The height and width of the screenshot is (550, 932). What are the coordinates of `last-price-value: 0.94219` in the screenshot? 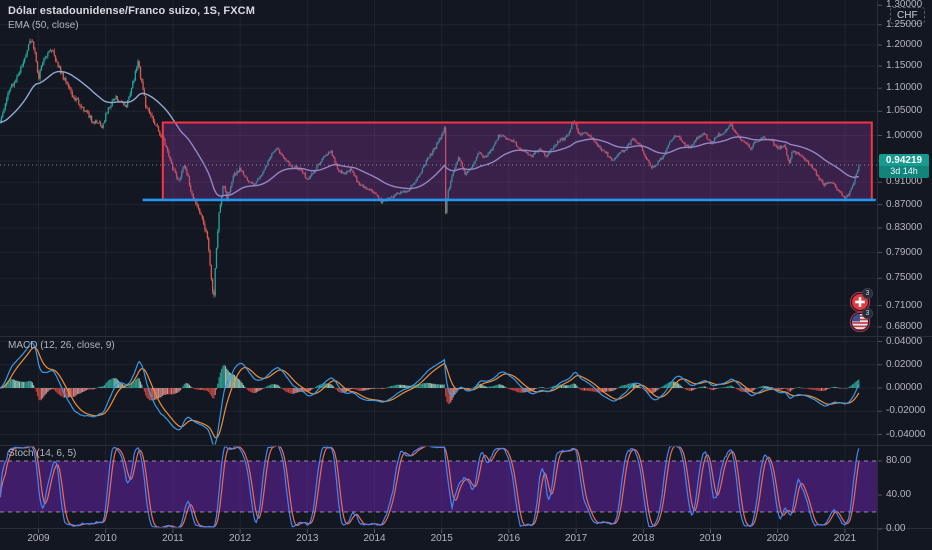 It's located at (904, 160).